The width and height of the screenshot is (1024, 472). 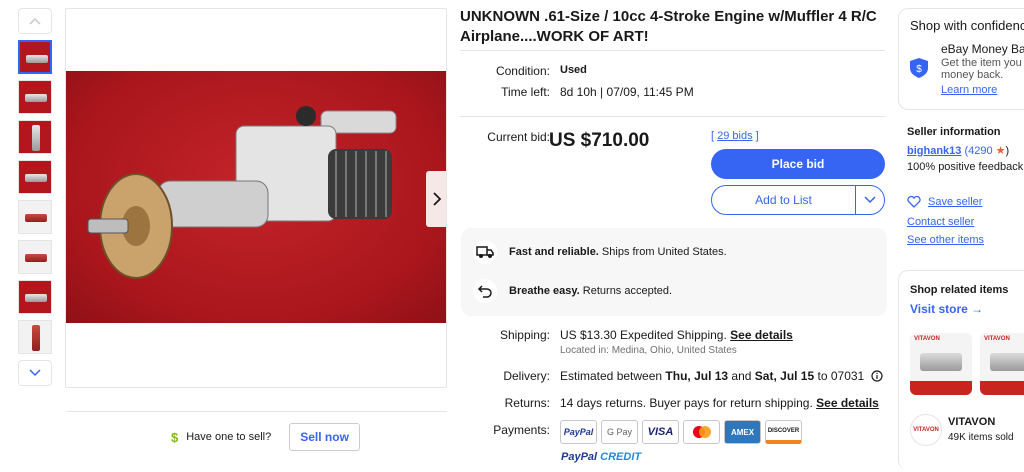 I want to click on bid-history-link: 29 bids, so click(x=734, y=136).